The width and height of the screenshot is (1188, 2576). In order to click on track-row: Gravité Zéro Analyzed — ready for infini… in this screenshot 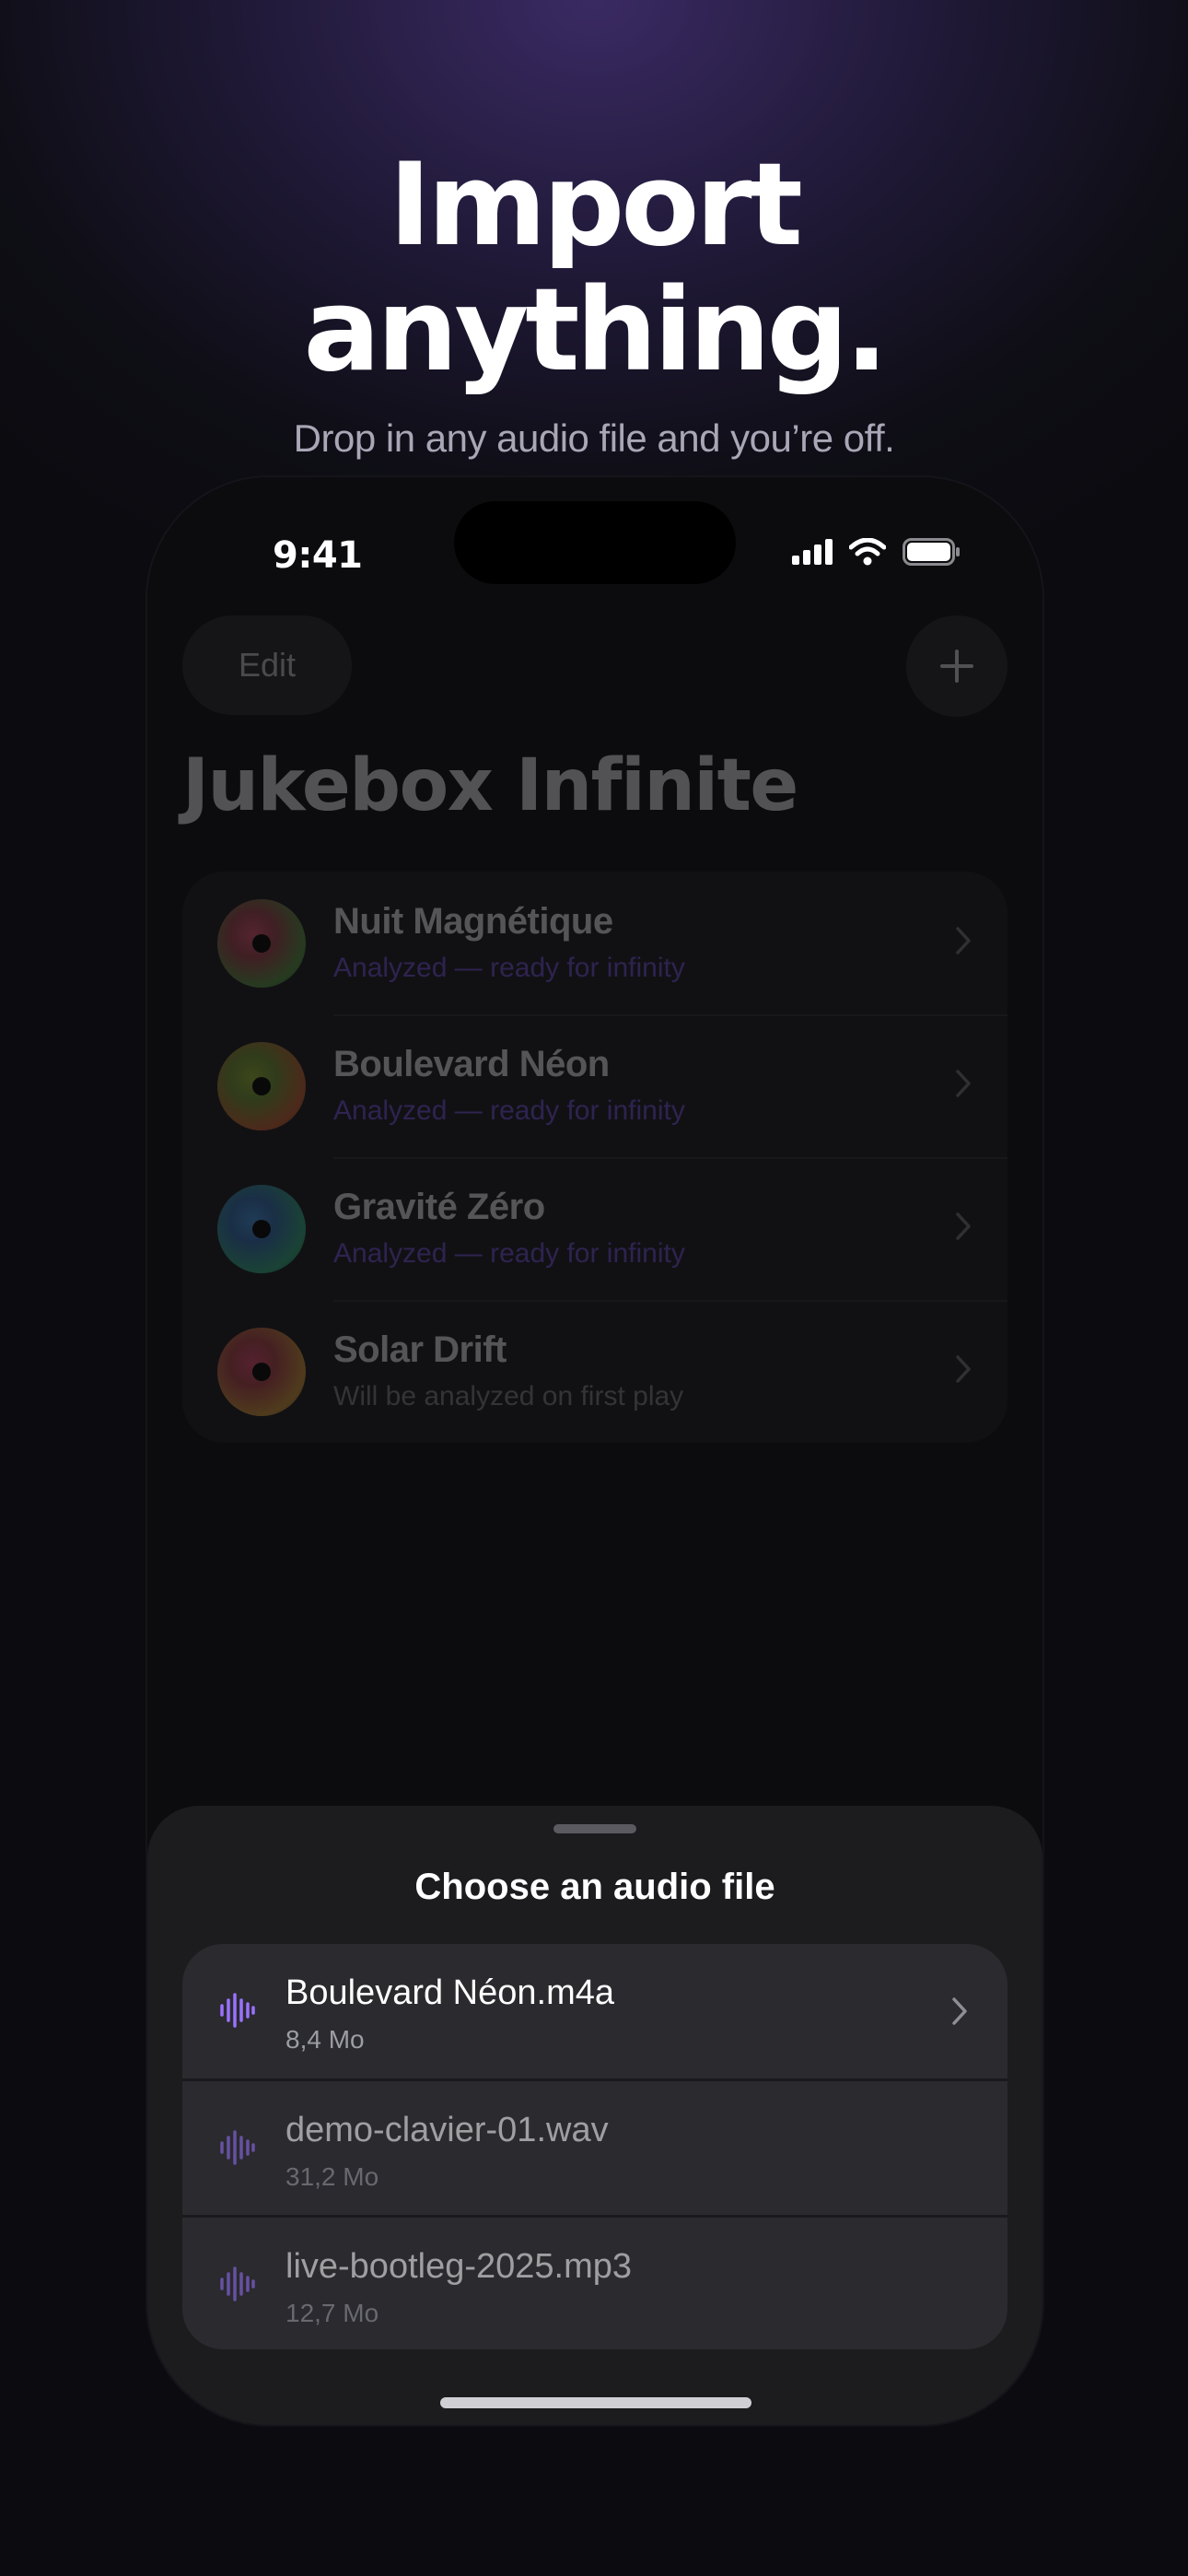, I will do `click(594, 1228)`.